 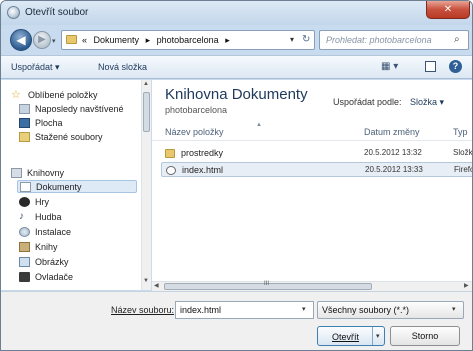 I want to click on back-button: ◀, so click(x=21, y=40).